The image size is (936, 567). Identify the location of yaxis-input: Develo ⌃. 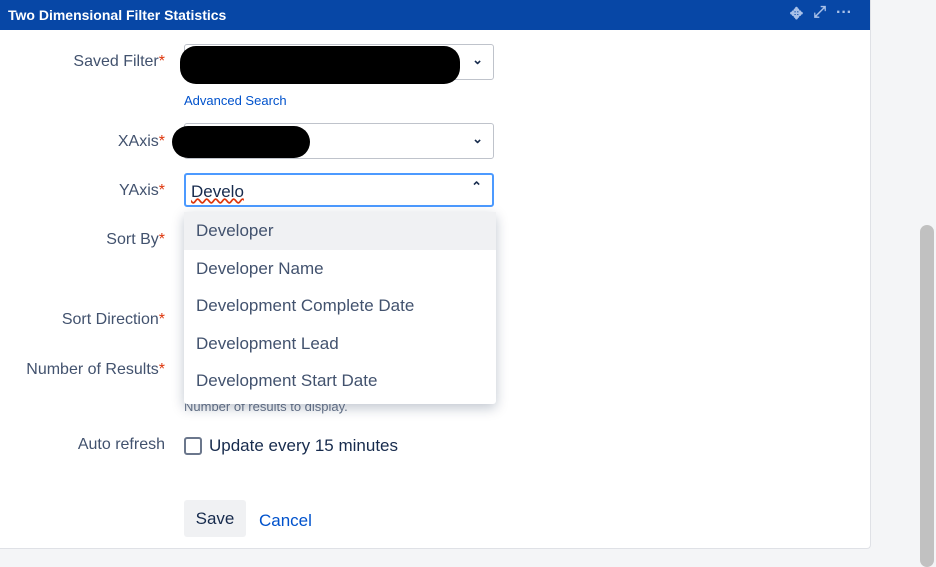
(339, 190).